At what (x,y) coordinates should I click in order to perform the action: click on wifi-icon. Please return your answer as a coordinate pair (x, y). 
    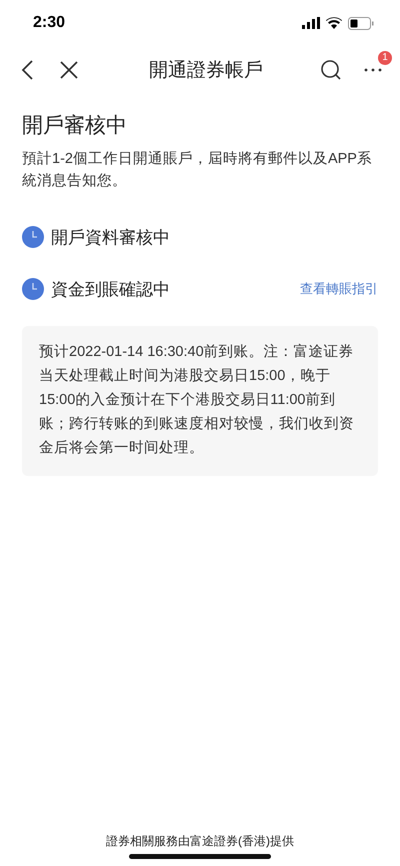
    Looking at the image, I should click on (334, 23).